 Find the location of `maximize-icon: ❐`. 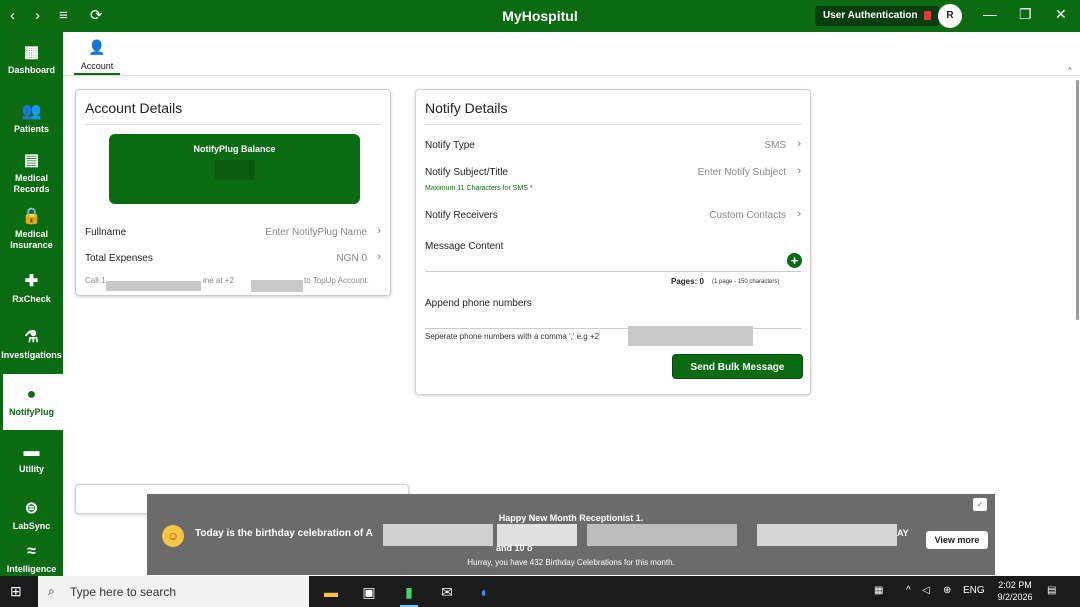

maximize-icon: ❐ is located at coordinates (1025, 14).